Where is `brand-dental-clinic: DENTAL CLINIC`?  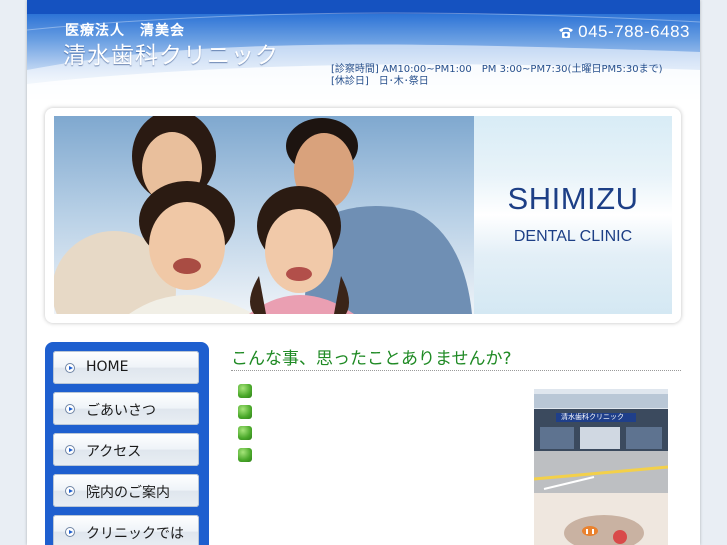 brand-dental-clinic: DENTAL CLINIC is located at coordinates (573, 236).